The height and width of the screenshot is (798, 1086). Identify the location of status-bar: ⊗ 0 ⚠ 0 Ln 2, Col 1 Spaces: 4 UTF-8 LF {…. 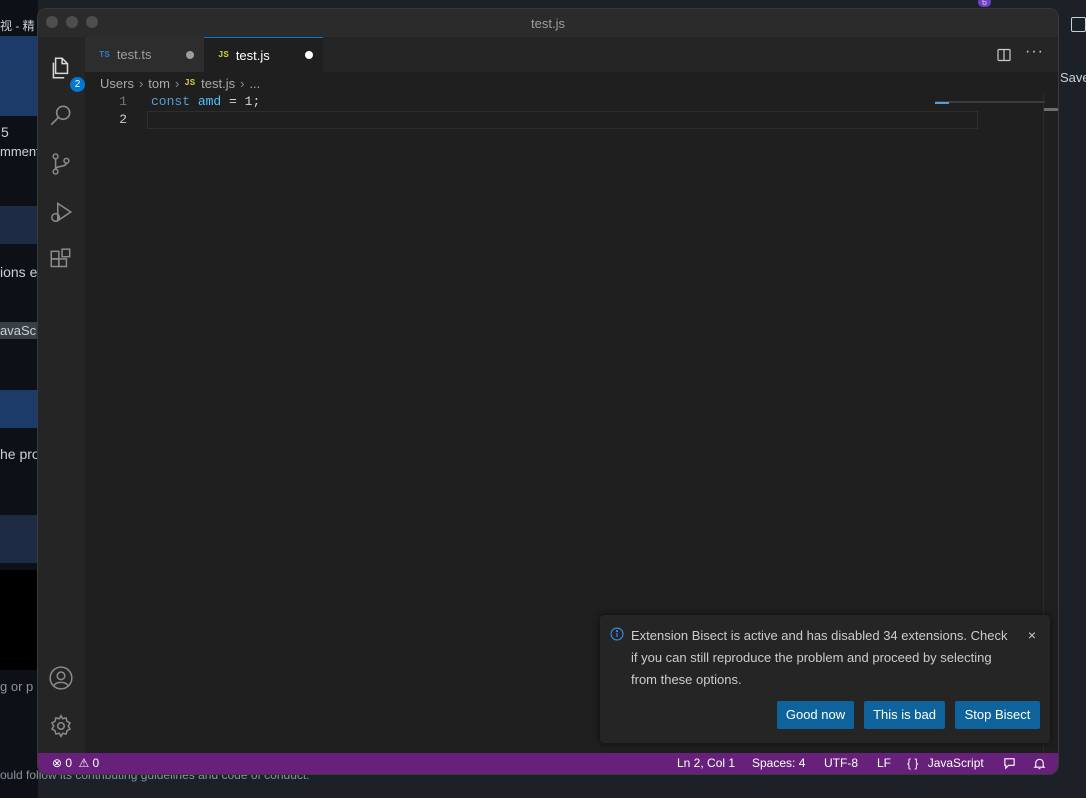
(548, 763).